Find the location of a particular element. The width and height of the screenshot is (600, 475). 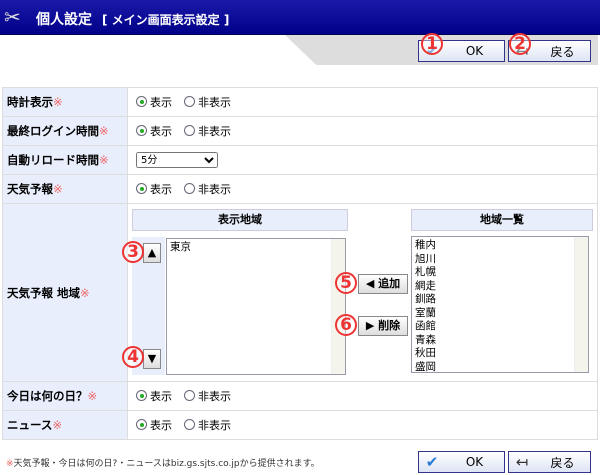

table-row: ニュース※ 表示 非表示 is located at coordinates (300, 425).